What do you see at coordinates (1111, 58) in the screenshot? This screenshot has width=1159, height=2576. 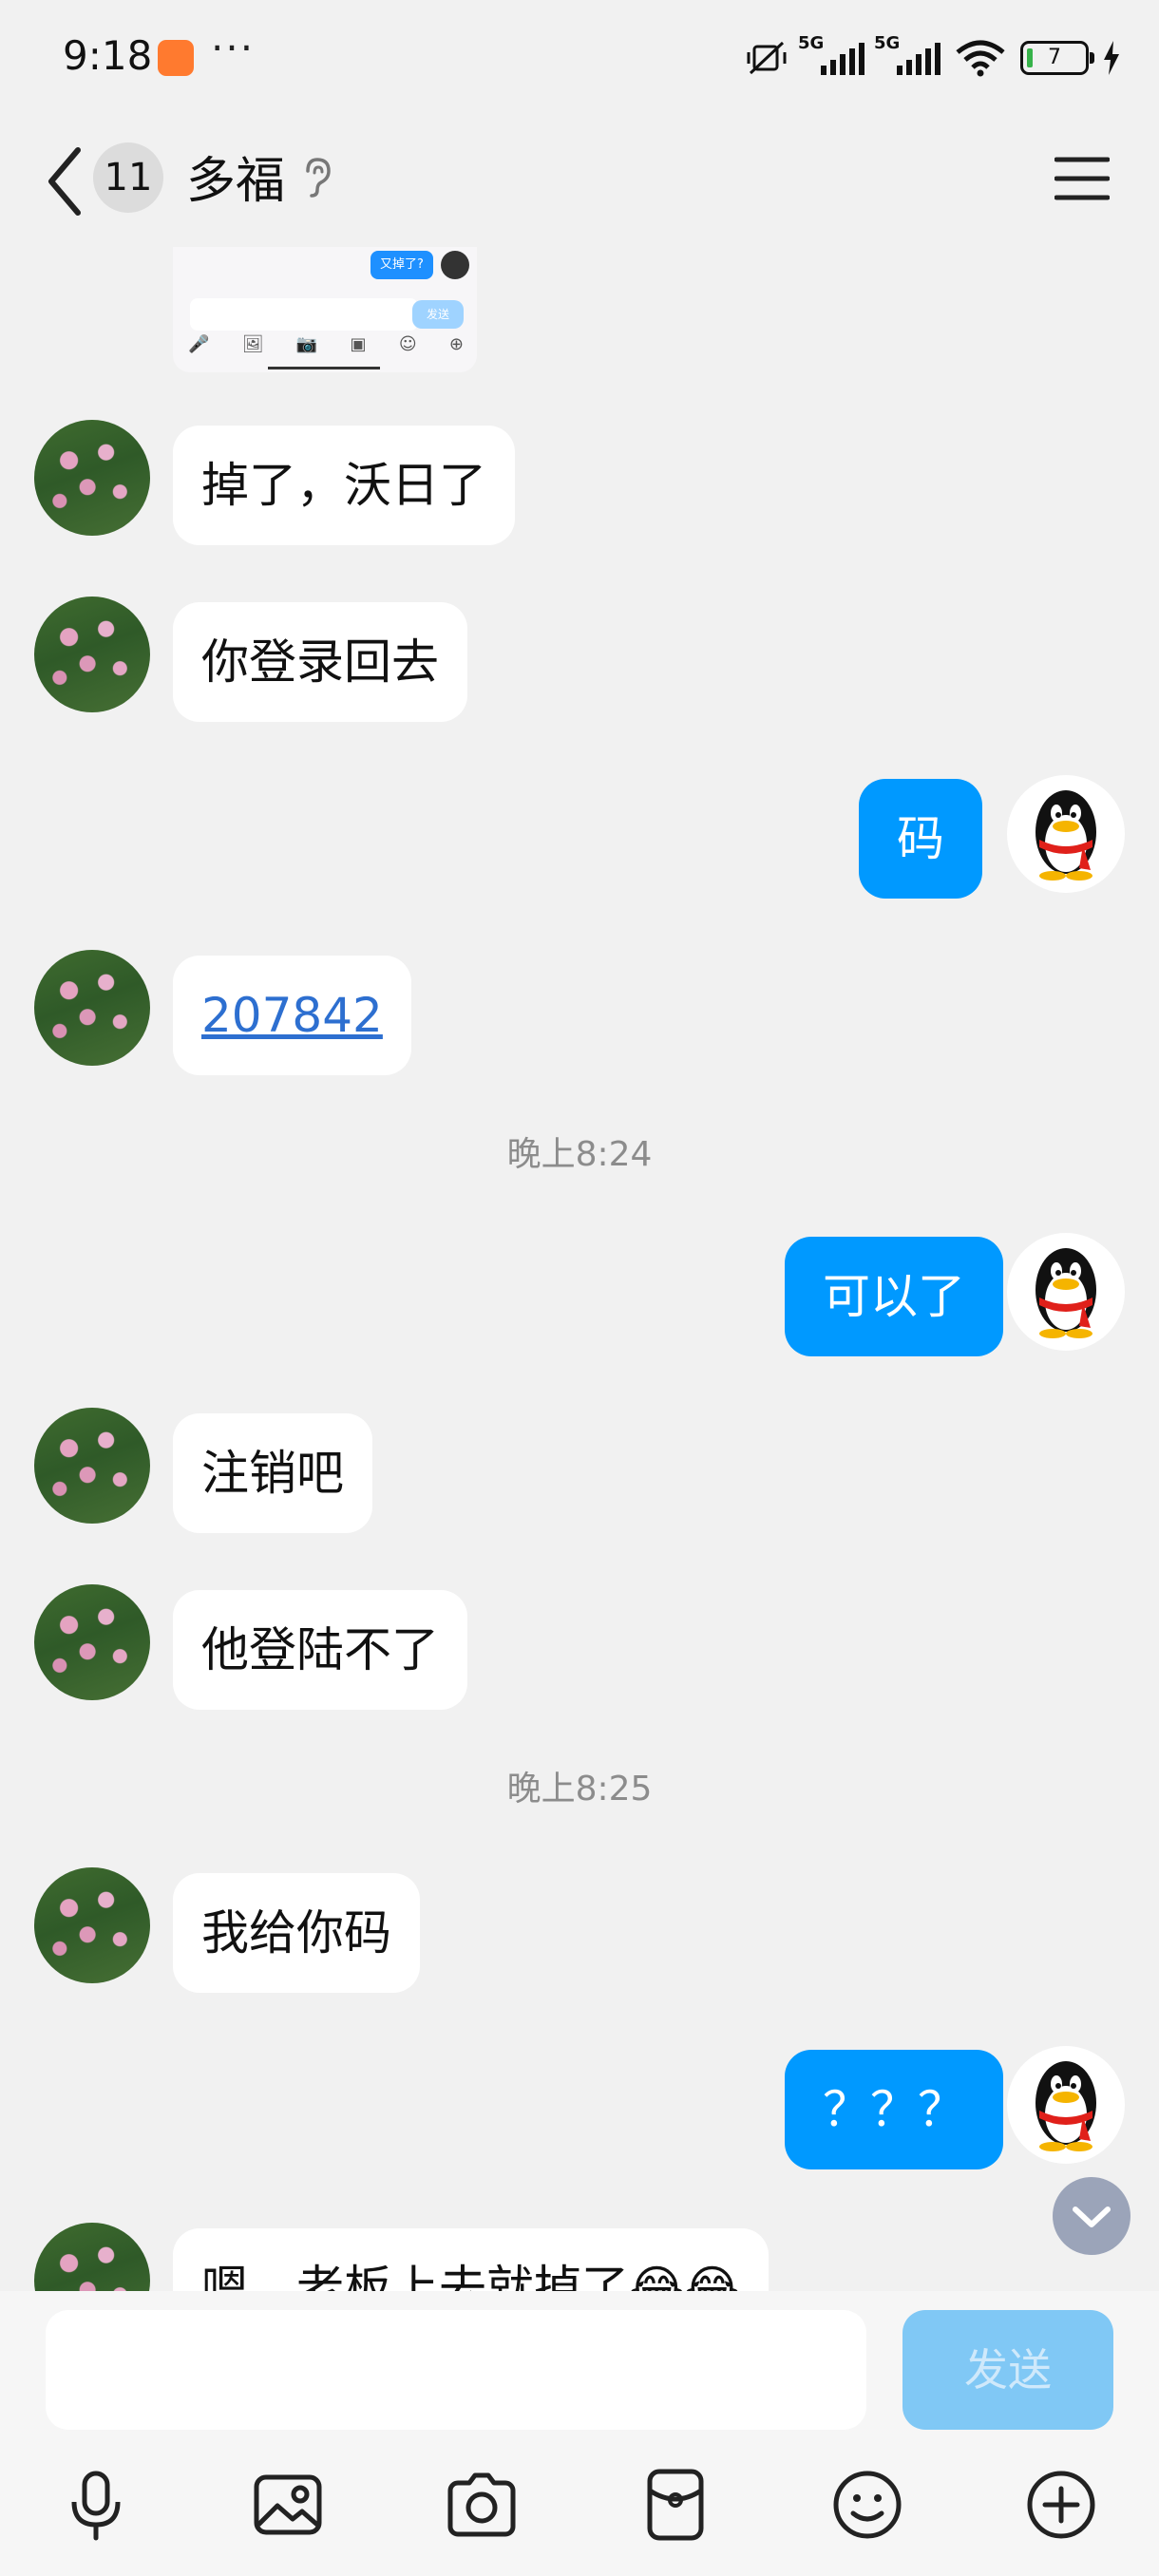 I see `charging-icon` at bounding box center [1111, 58].